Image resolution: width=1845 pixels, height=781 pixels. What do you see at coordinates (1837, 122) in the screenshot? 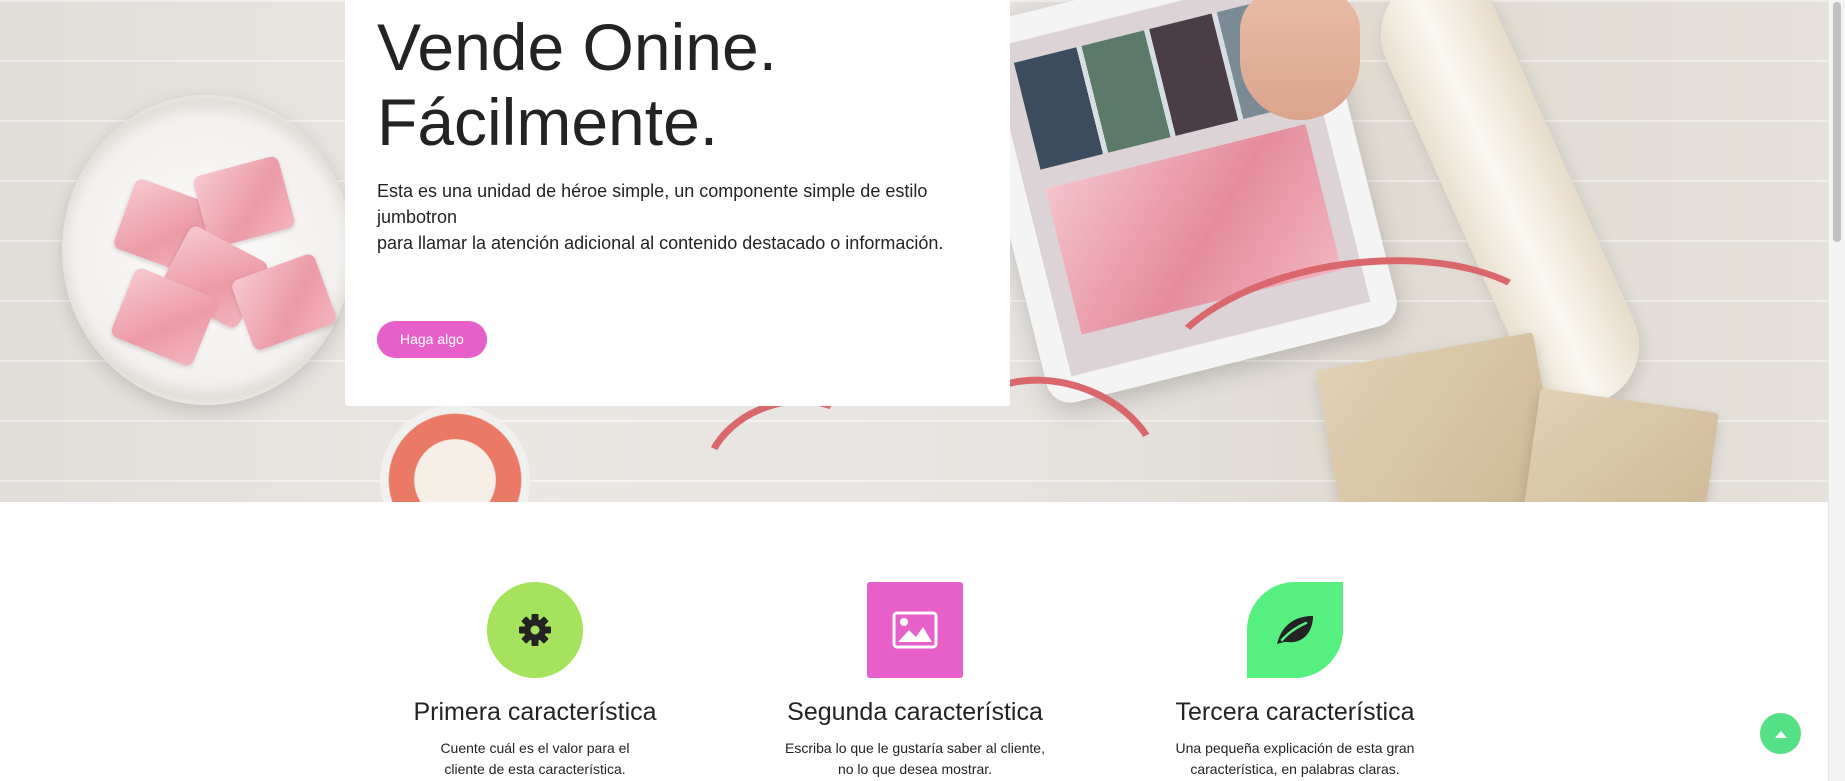
I see `scrollbar-thumb` at bounding box center [1837, 122].